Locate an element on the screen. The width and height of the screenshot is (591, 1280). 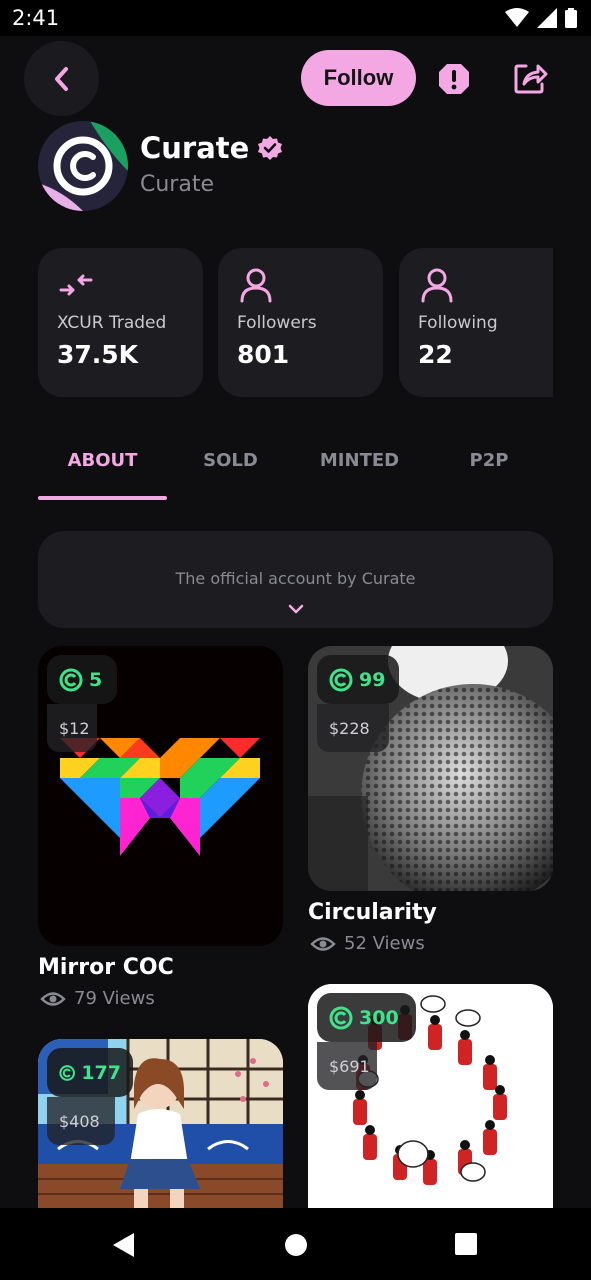
tab-sold: SOLD is located at coordinates (230, 460).